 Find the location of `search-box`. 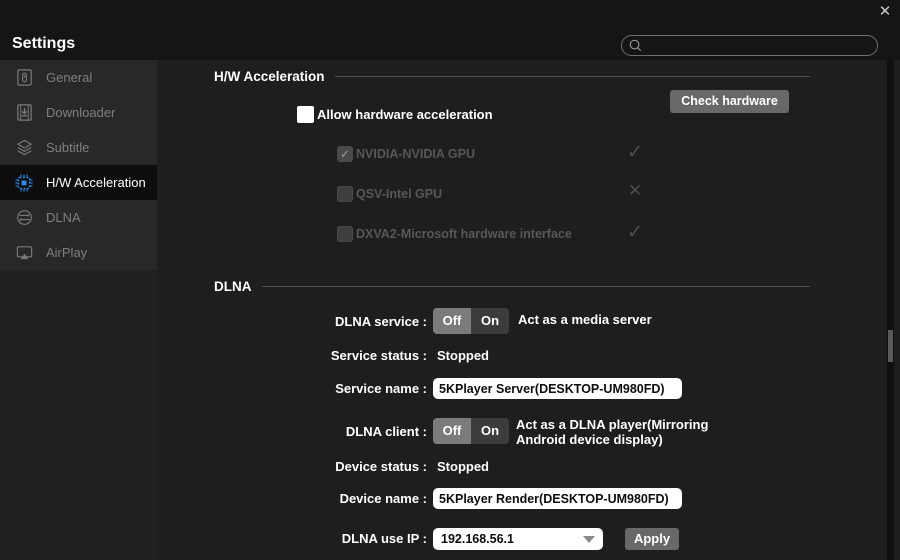

search-box is located at coordinates (749, 45).